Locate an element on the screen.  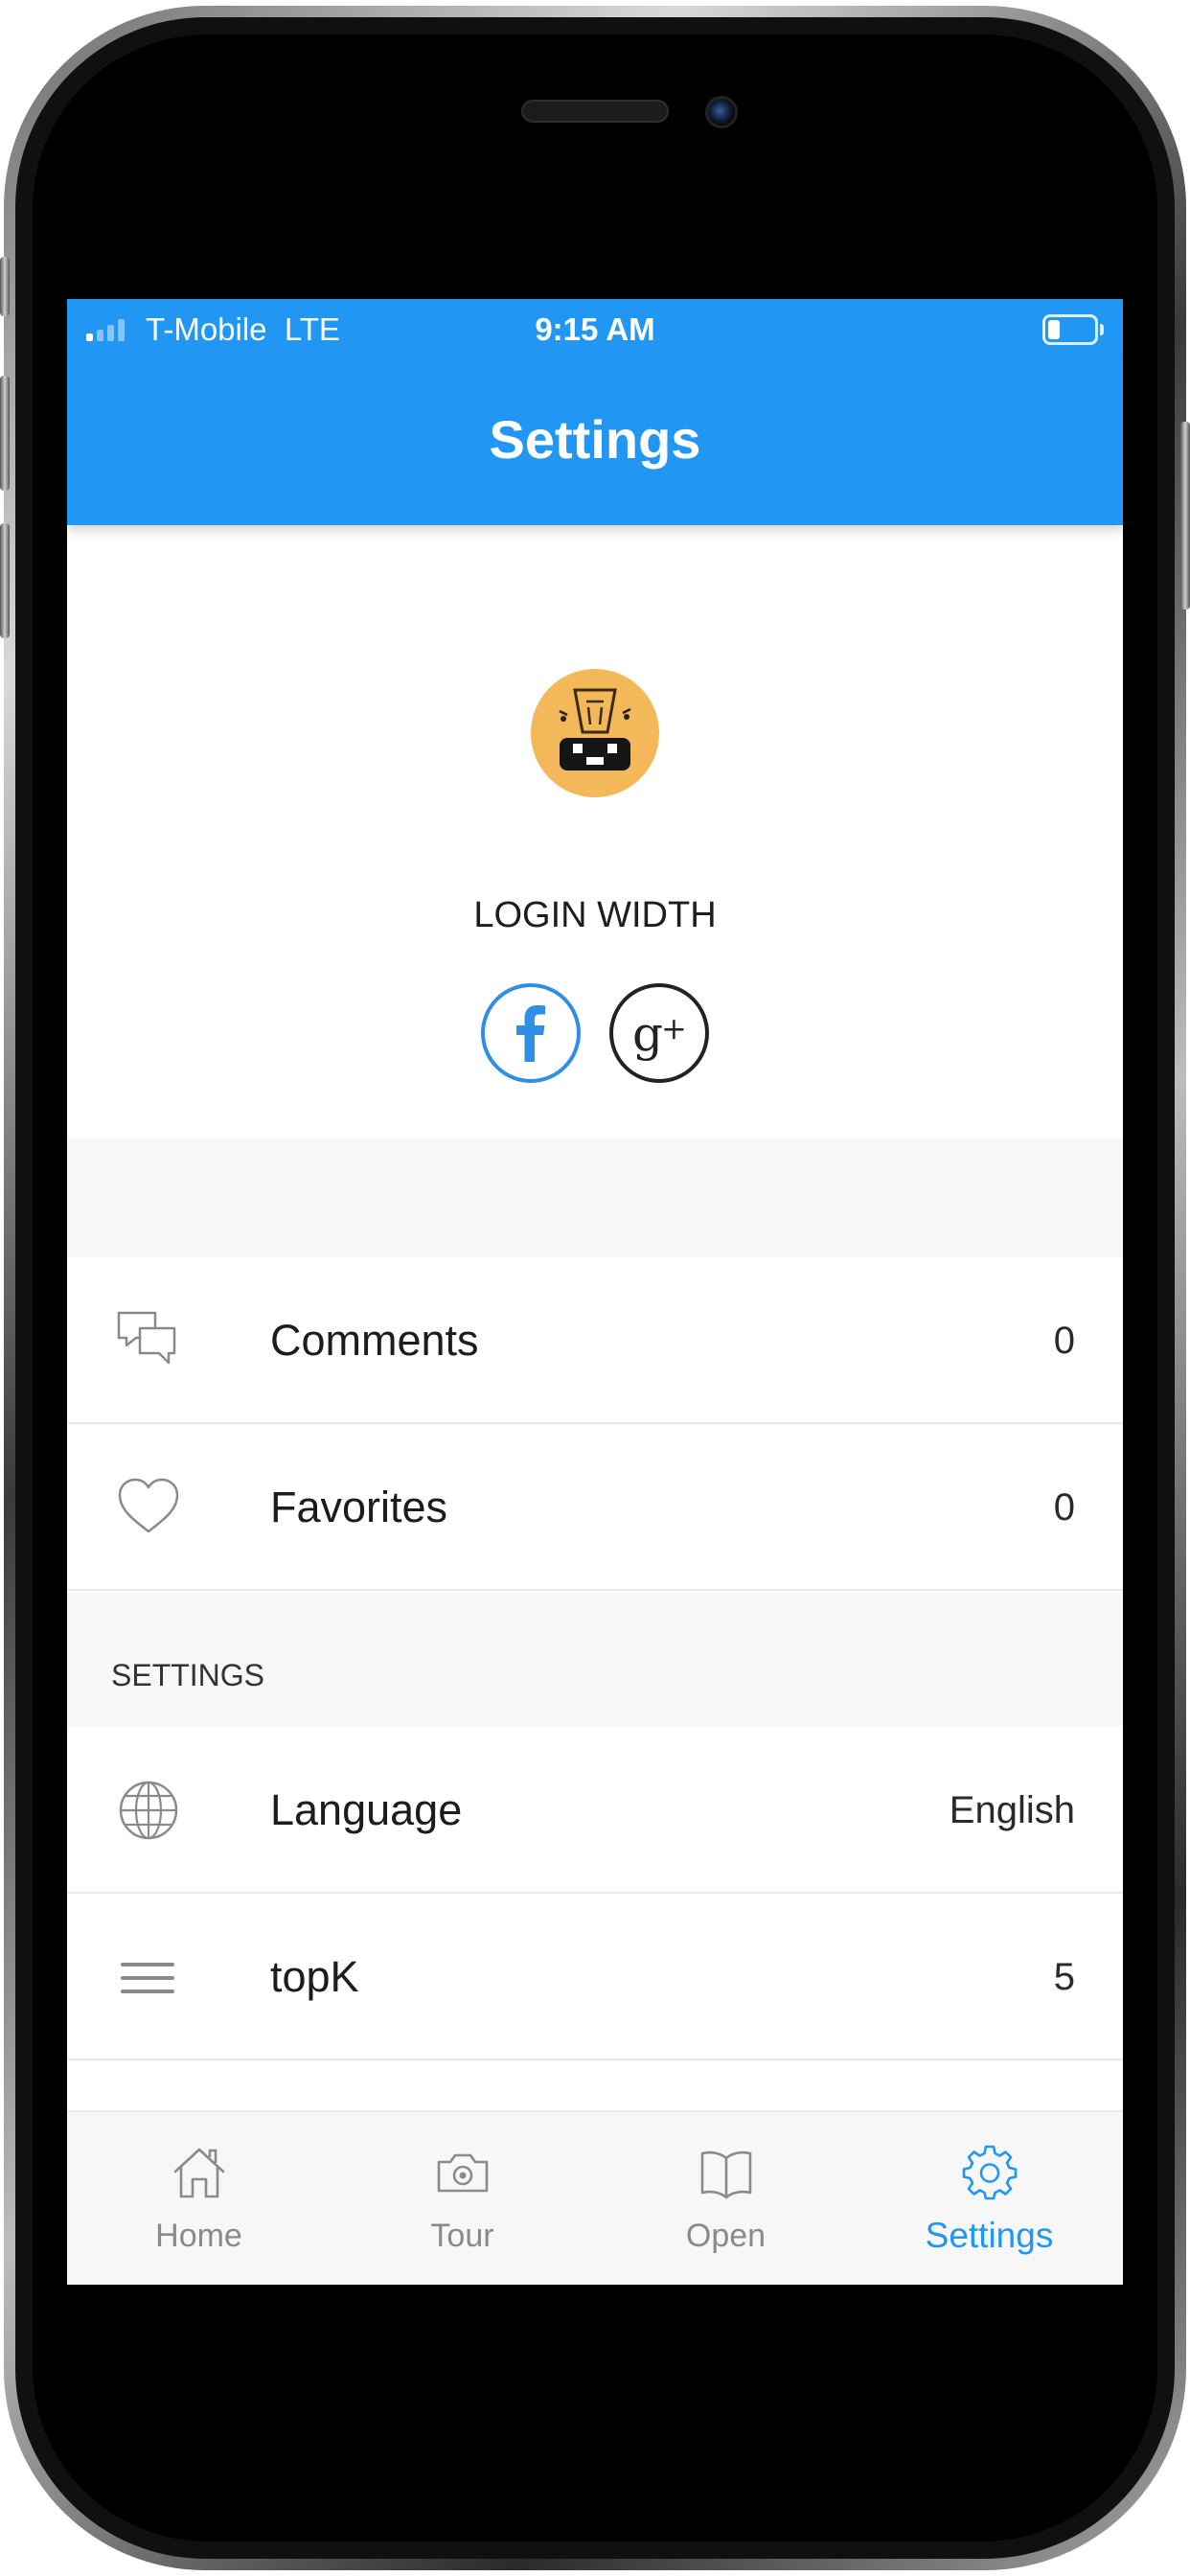
tab-open: Open is located at coordinates (726, 2198).